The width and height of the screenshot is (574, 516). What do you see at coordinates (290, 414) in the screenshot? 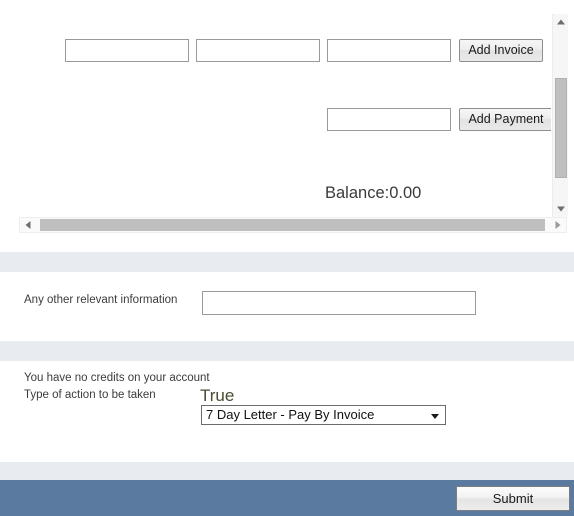
I see `action-type-selected-value: 7 Day Letter - Pay By Invoice` at bounding box center [290, 414].